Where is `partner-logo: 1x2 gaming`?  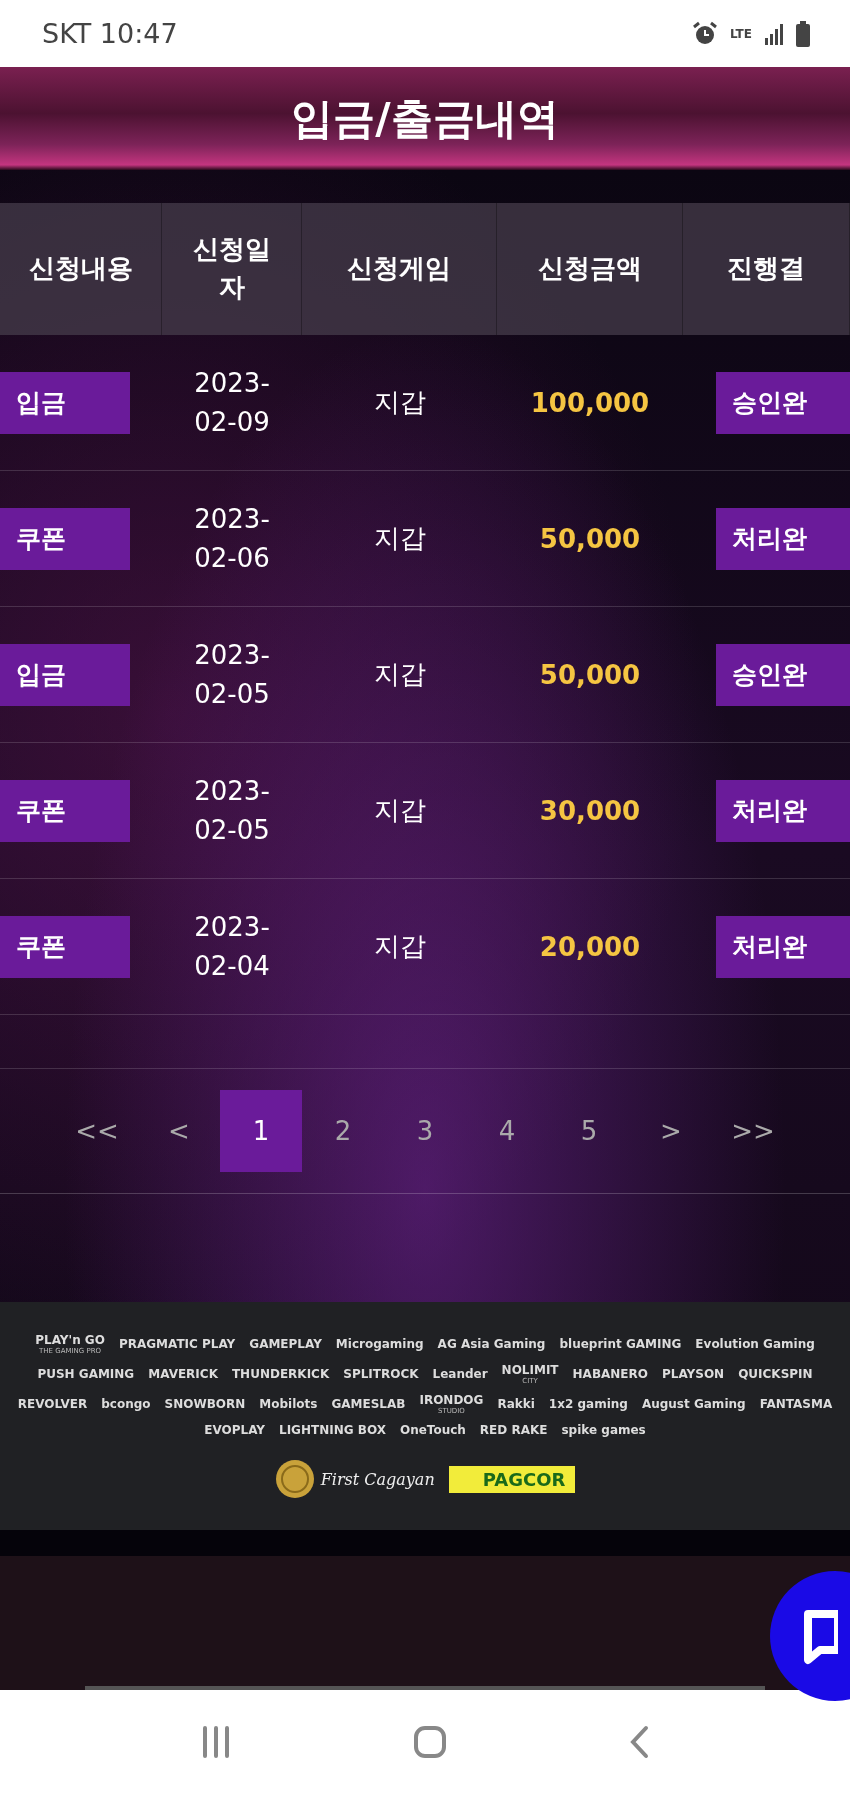 partner-logo: 1x2 gaming is located at coordinates (588, 1404).